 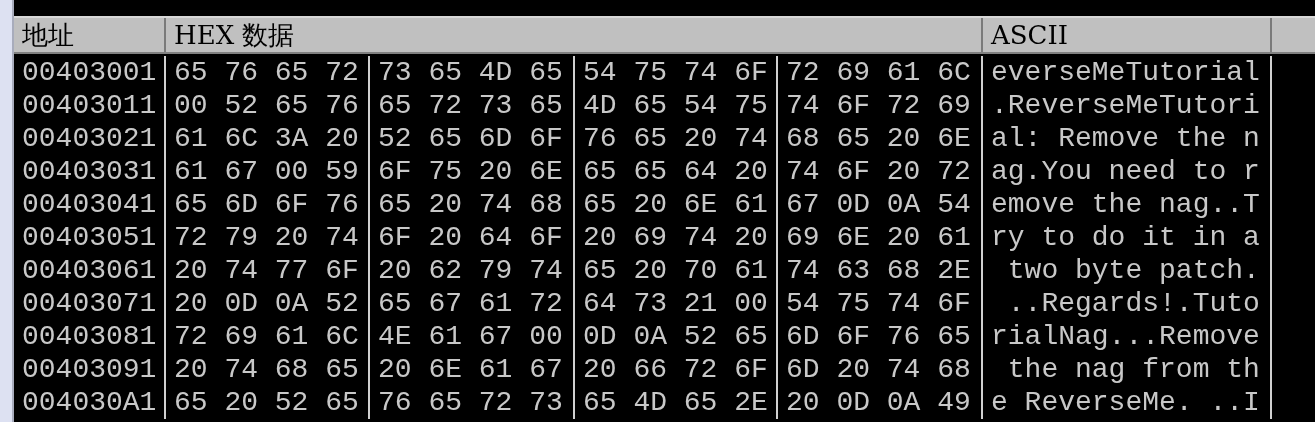 What do you see at coordinates (90, 237) in the screenshot?
I see `address-cell: 00403051` at bounding box center [90, 237].